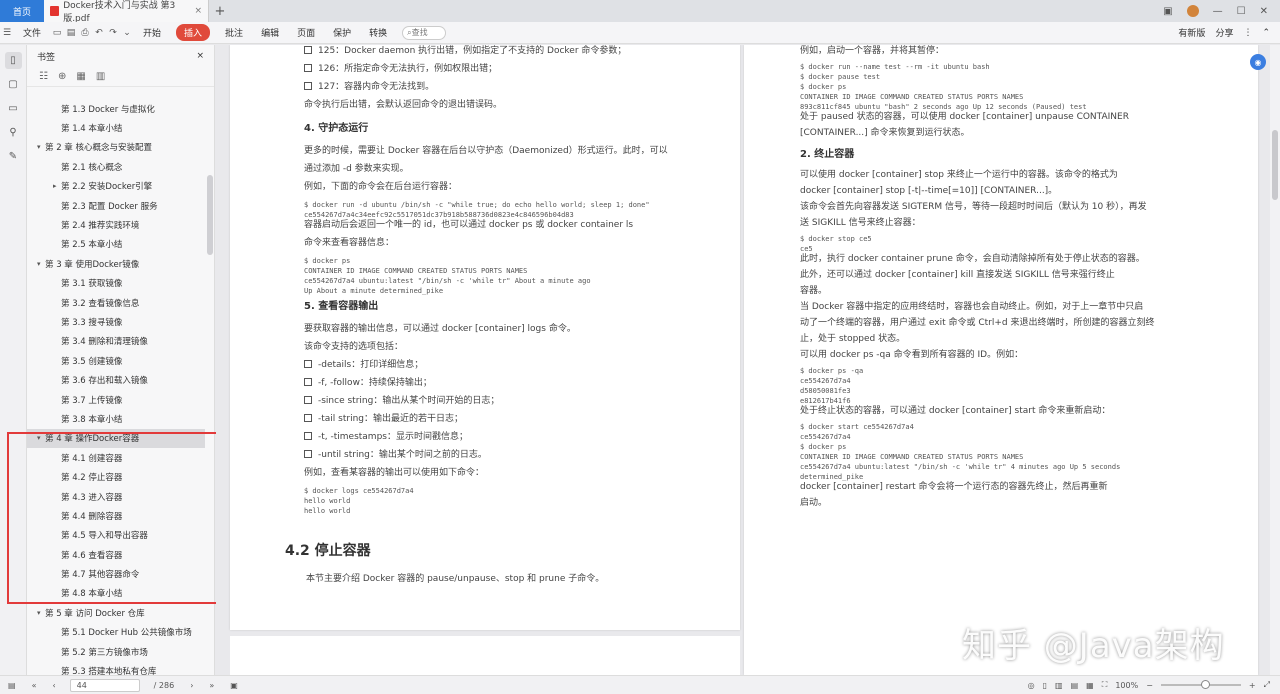 Image resolution: width=1280 pixels, height=694 pixels. I want to click on toc-item-label: 第 2 章 核心概念与安装配置, so click(99, 148).